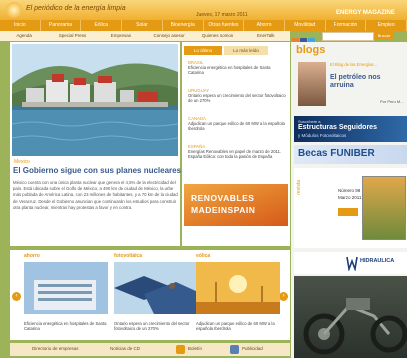 Image resolution: width=407 pixels, height=358 pixels. I want to click on footer-link-boletin: Boletín, so click(195, 348).